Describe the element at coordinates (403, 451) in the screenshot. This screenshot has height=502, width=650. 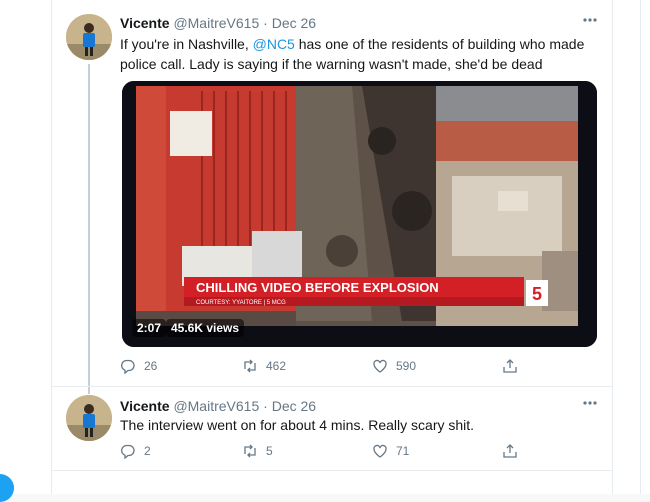
I see `like-count: 71` at that location.